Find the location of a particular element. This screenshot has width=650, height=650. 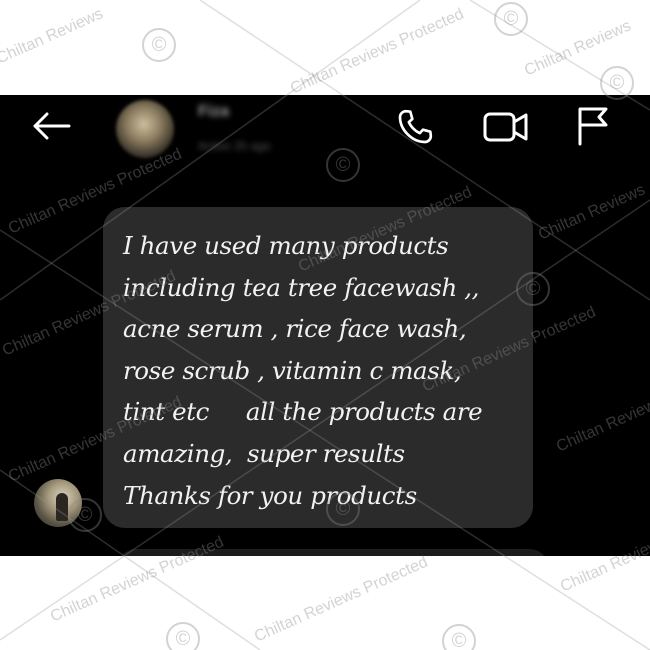

arrow-left-icon is located at coordinates (52, 126).